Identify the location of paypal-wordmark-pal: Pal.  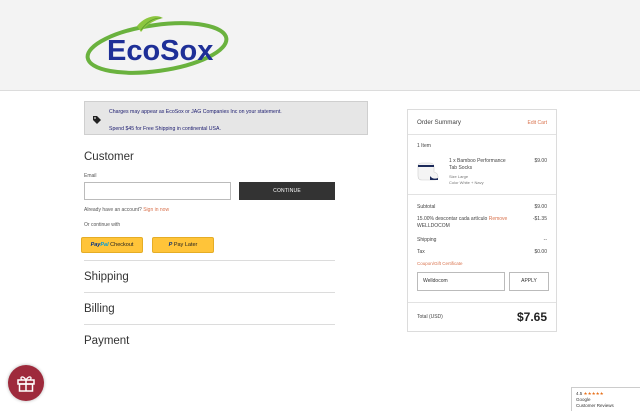
(104, 245).